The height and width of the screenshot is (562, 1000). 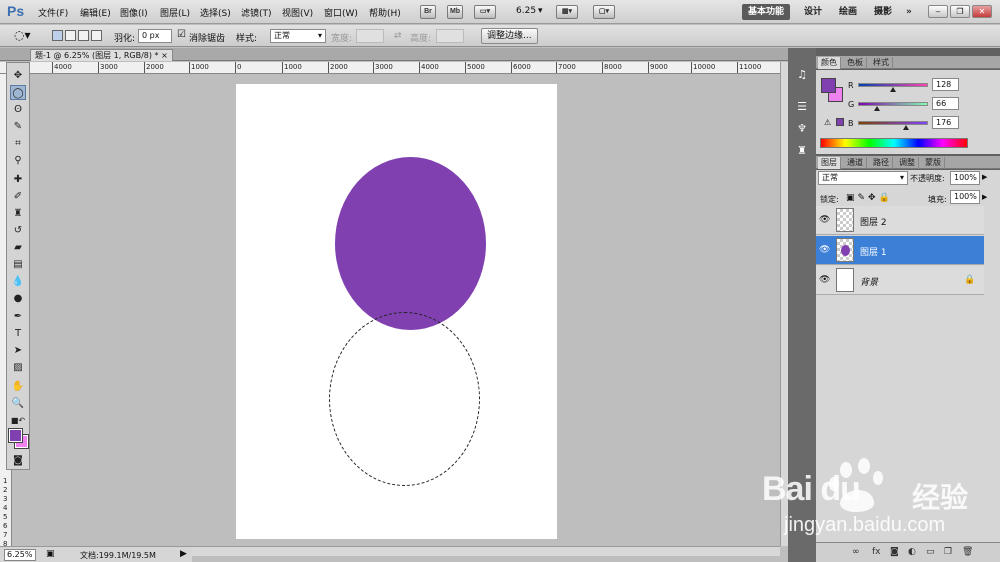 I want to click on channel-r-input: 128, so click(x=945, y=84).